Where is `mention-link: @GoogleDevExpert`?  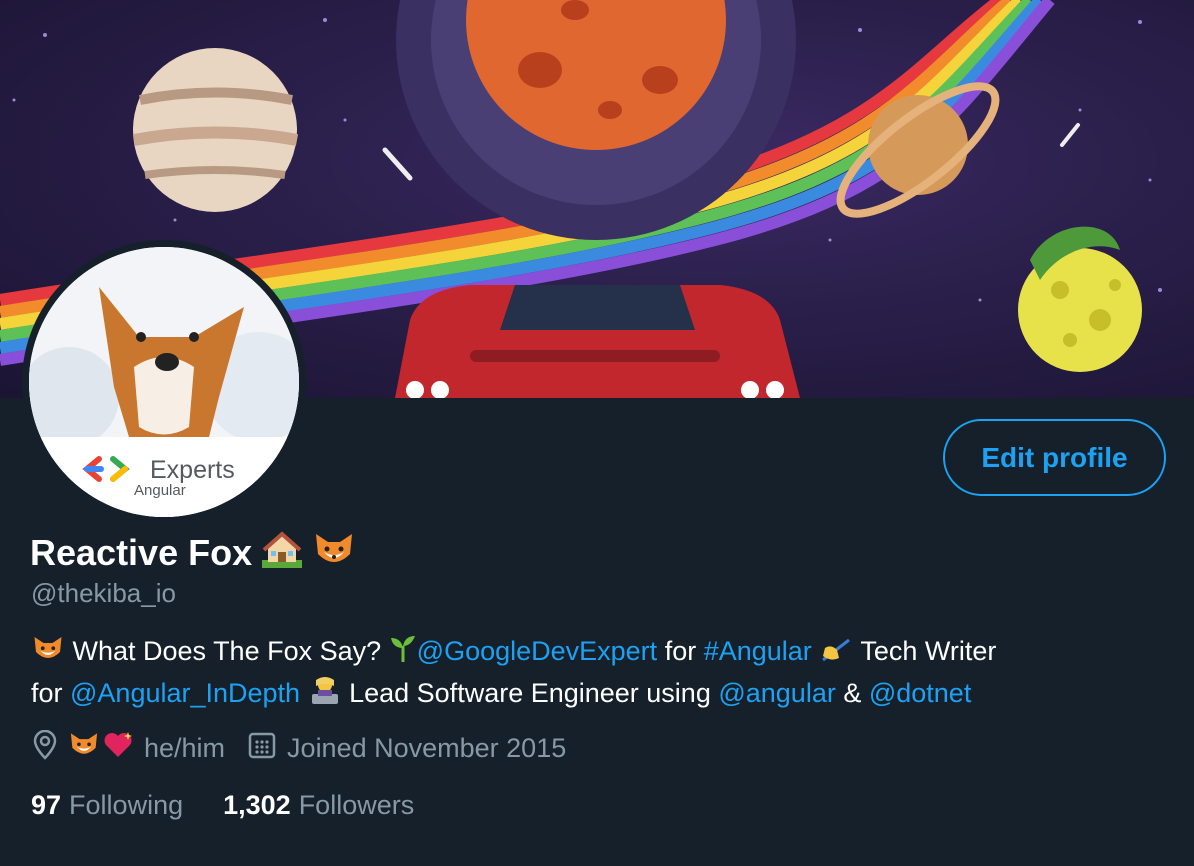
mention-link: @GoogleDevExpert is located at coordinates (537, 651).